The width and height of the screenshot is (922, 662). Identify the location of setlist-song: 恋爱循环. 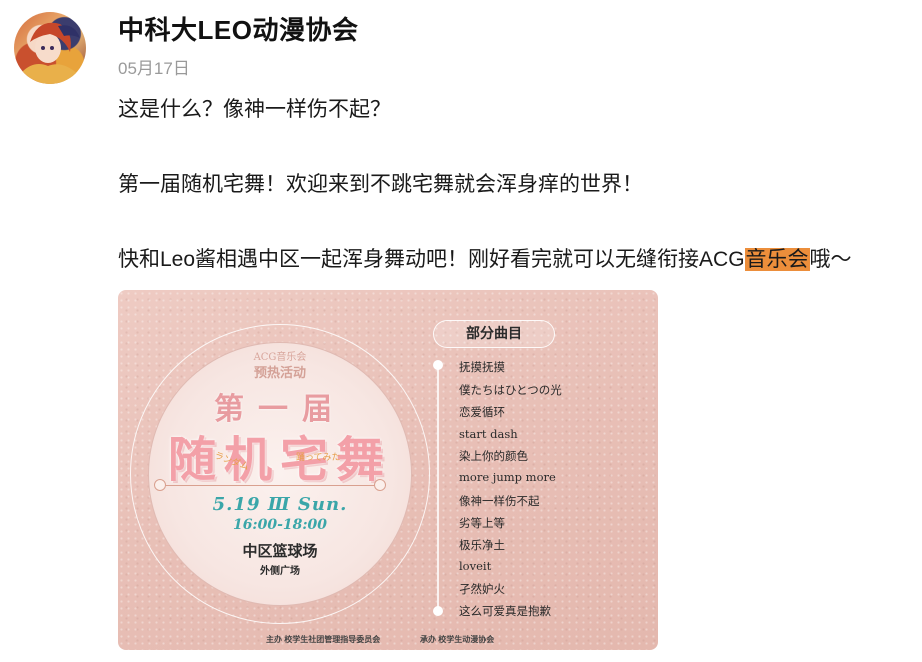
(482, 412).